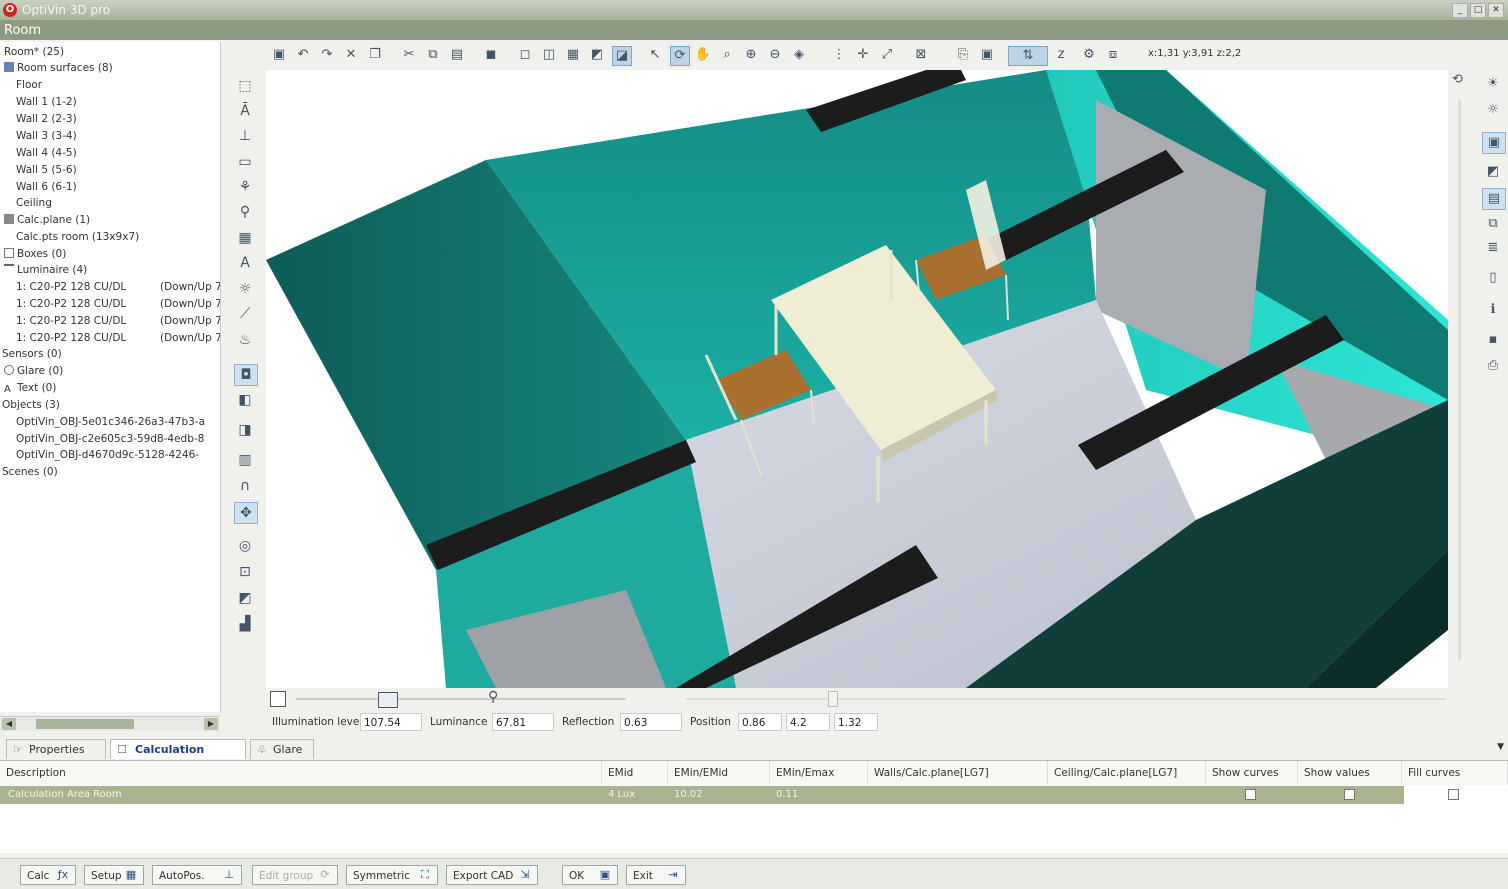  What do you see at coordinates (1350, 773) in the screenshot?
I see `column-header: Show values` at bounding box center [1350, 773].